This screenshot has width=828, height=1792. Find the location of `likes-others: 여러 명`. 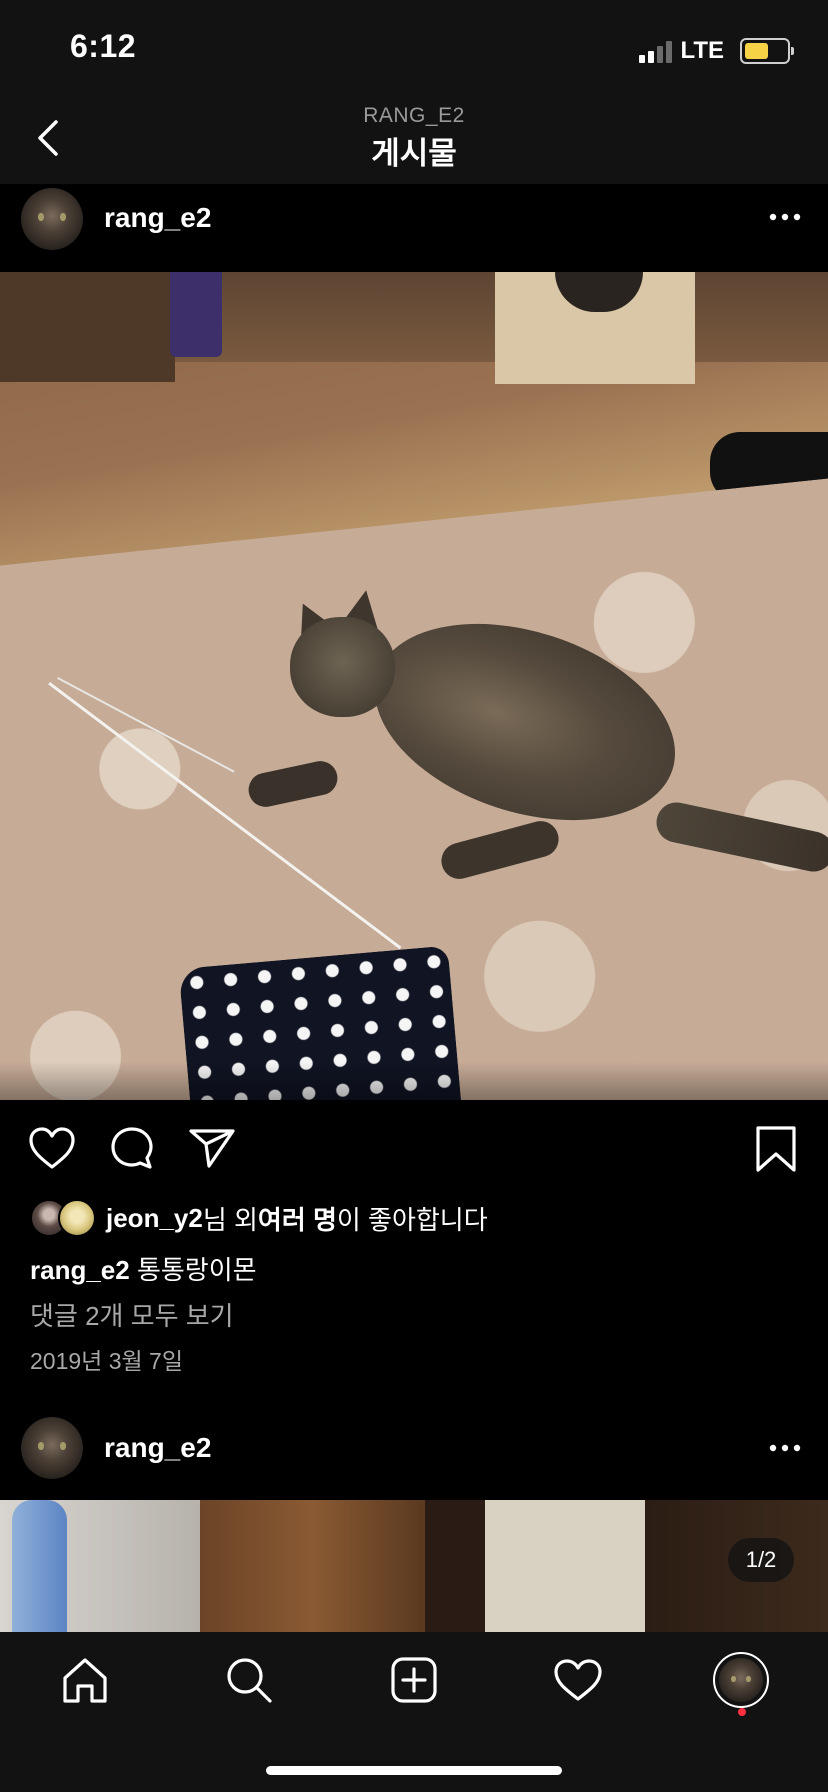

likes-others: 여러 명 is located at coordinates (297, 1218).